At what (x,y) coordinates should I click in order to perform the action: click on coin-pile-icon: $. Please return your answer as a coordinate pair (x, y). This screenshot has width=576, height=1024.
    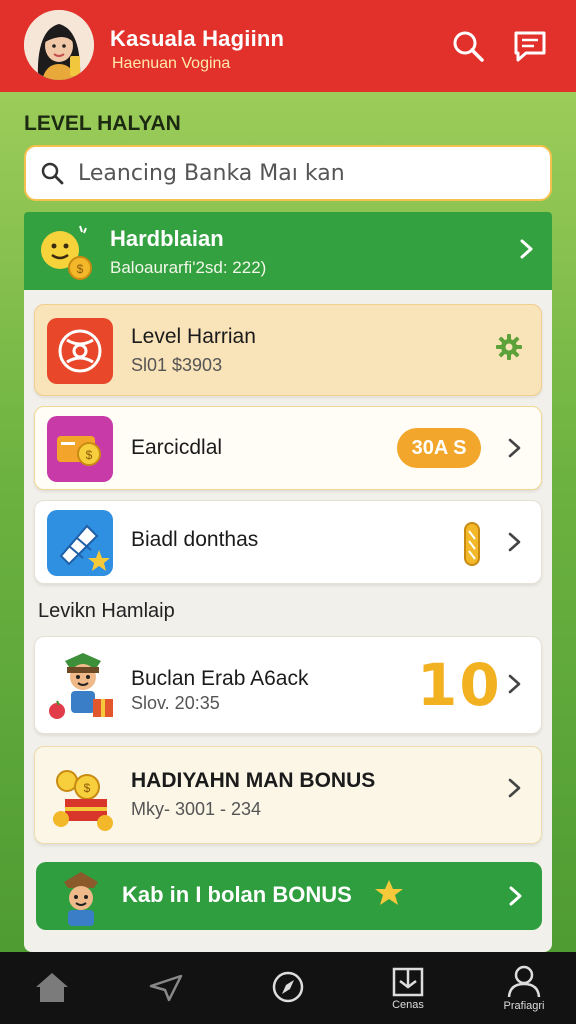
    Looking at the image, I should click on (83, 800).